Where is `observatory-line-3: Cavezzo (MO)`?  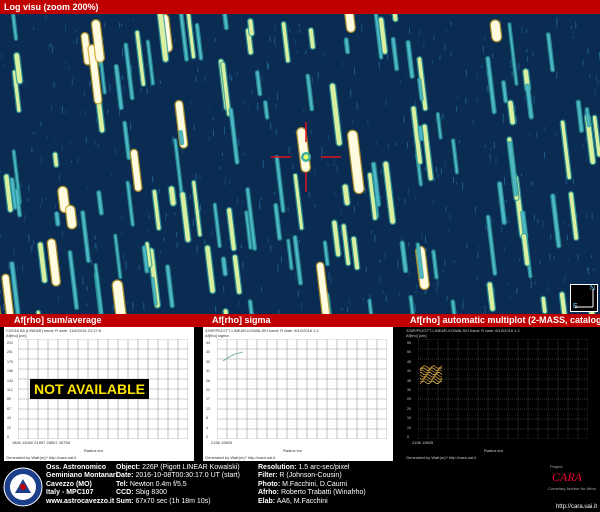 observatory-line-3: Cavezzo (MO) is located at coordinates (69, 484).